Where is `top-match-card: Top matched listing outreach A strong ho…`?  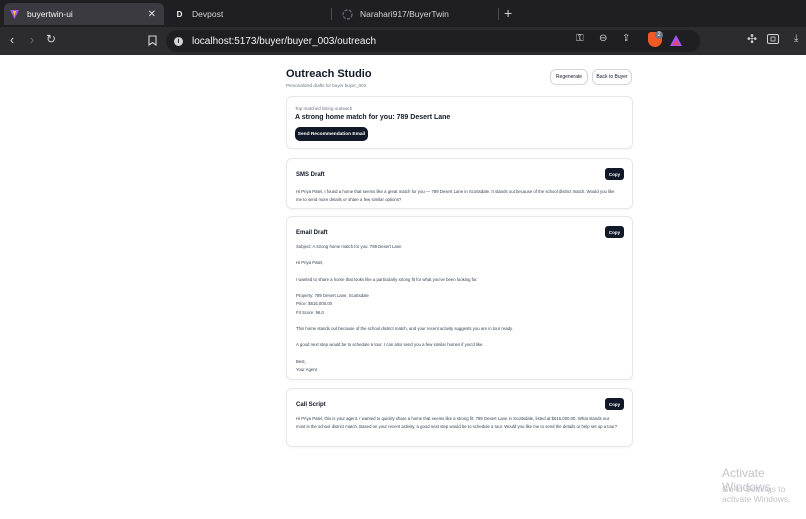
top-match-card: Top matched listing outreach A strong ho… is located at coordinates (459, 122).